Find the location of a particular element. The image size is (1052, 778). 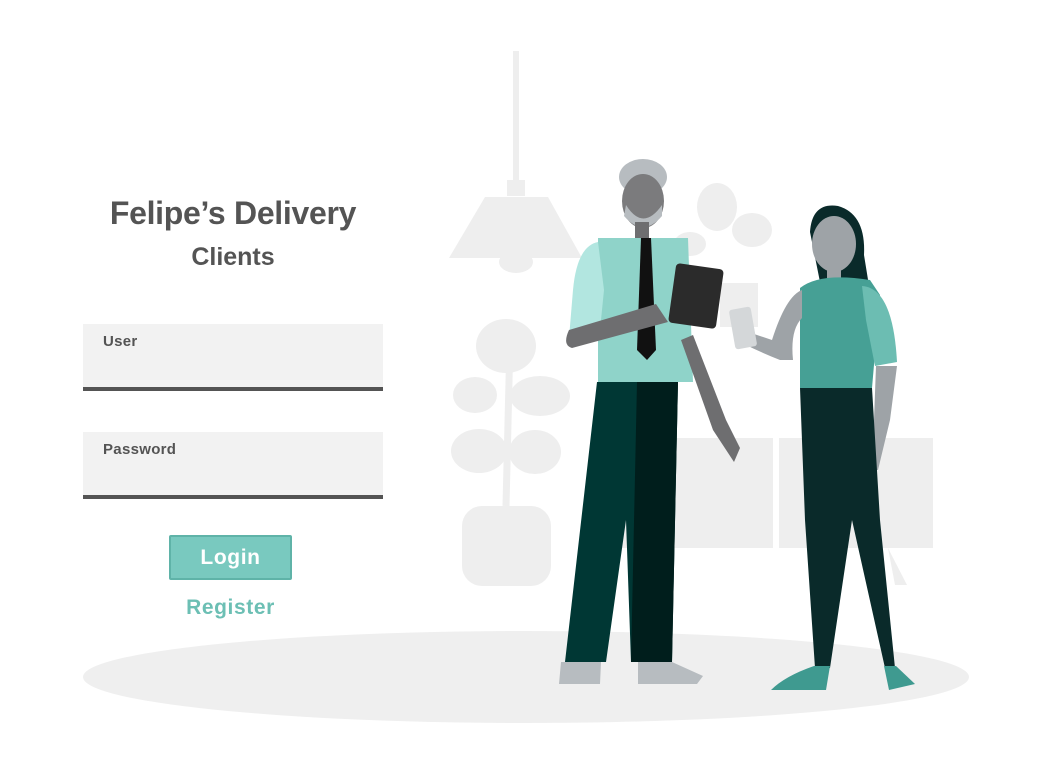

register-link: Register is located at coordinates (230, 608).